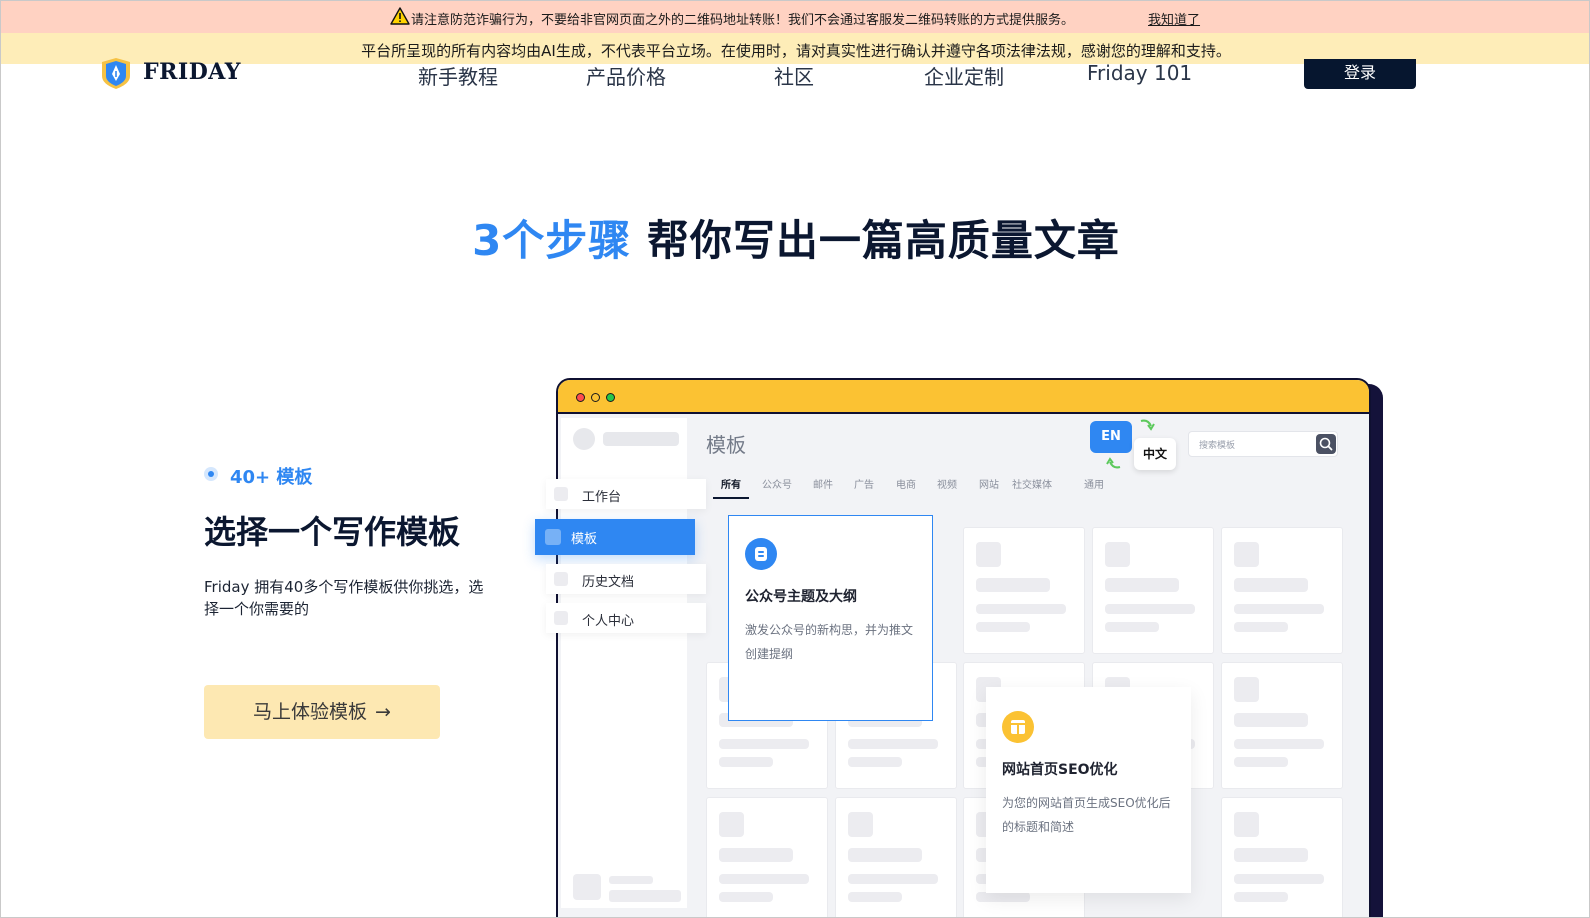 The width and height of the screenshot is (1590, 918). What do you see at coordinates (777, 483) in the screenshot?
I see `tab-wechat: 公众号` at bounding box center [777, 483].